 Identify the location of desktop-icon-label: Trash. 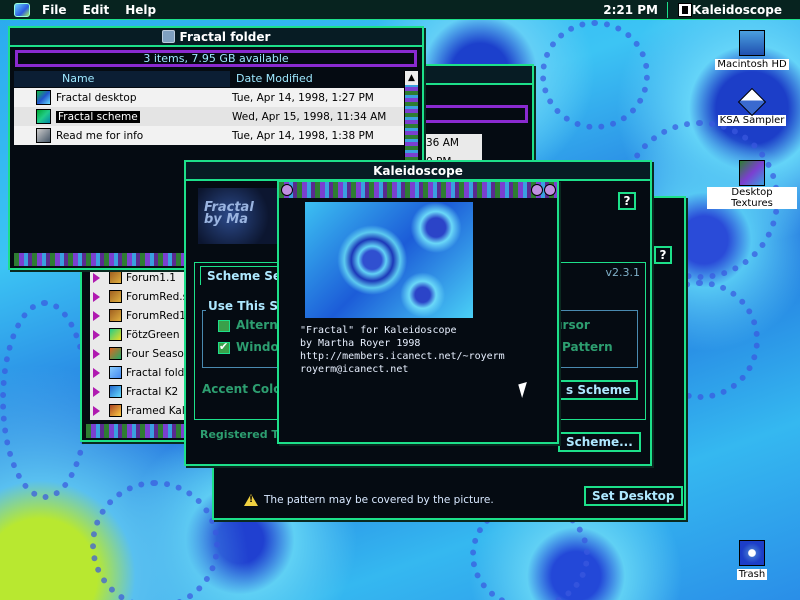
(752, 574).